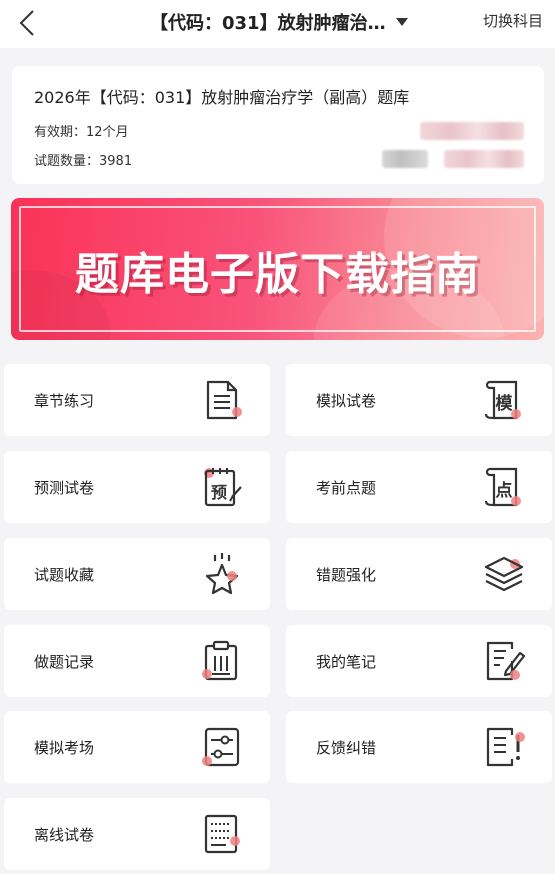  I want to click on caret-down-icon, so click(401, 22).